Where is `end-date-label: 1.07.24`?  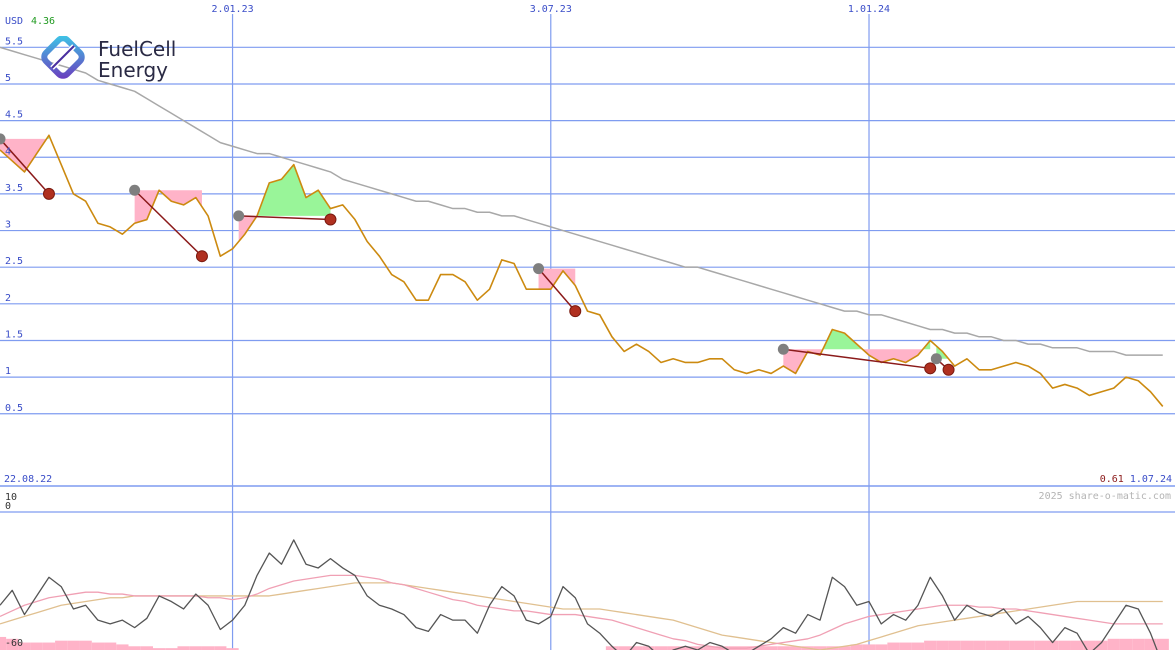 end-date-label: 1.07.24 is located at coordinates (1151, 479).